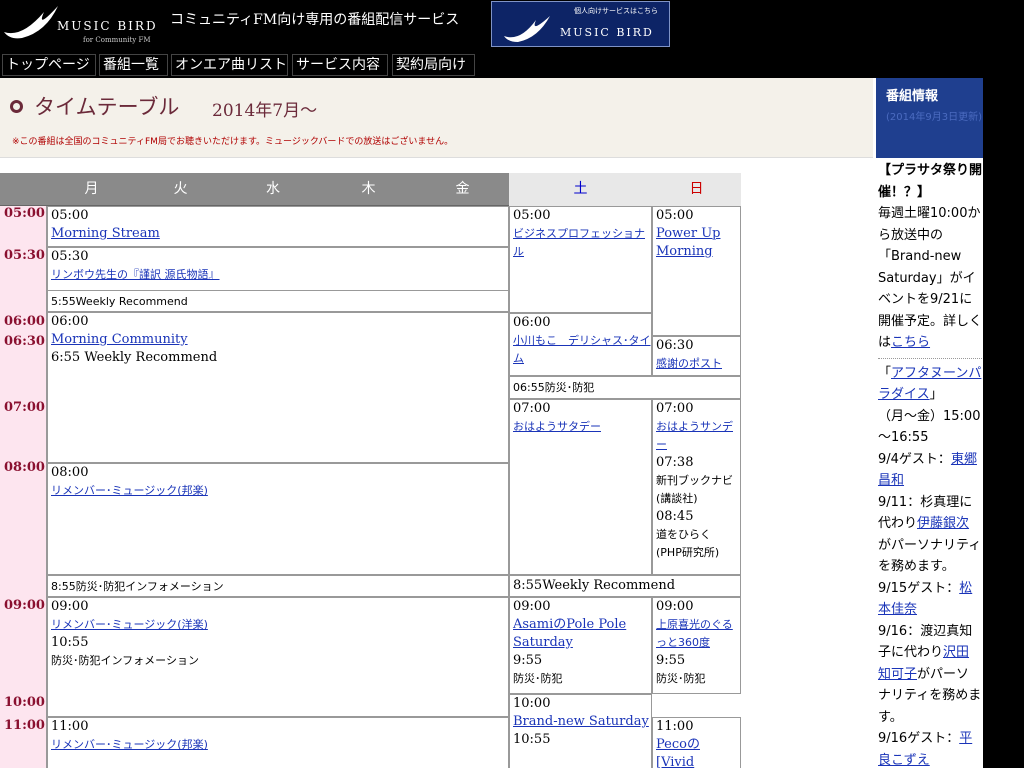 The width and height of the screenshot is (1024, 768). I want to click on time-label: 09:00, so click(24, 605).